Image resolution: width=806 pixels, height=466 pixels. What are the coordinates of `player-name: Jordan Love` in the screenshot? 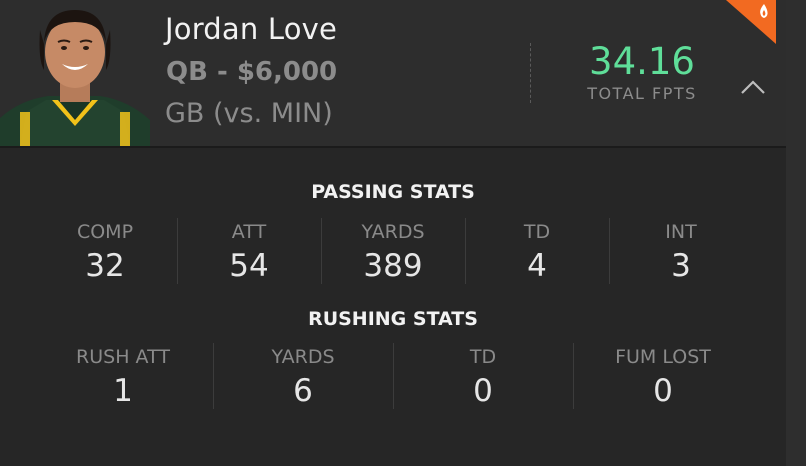 It's located at (251, 29).